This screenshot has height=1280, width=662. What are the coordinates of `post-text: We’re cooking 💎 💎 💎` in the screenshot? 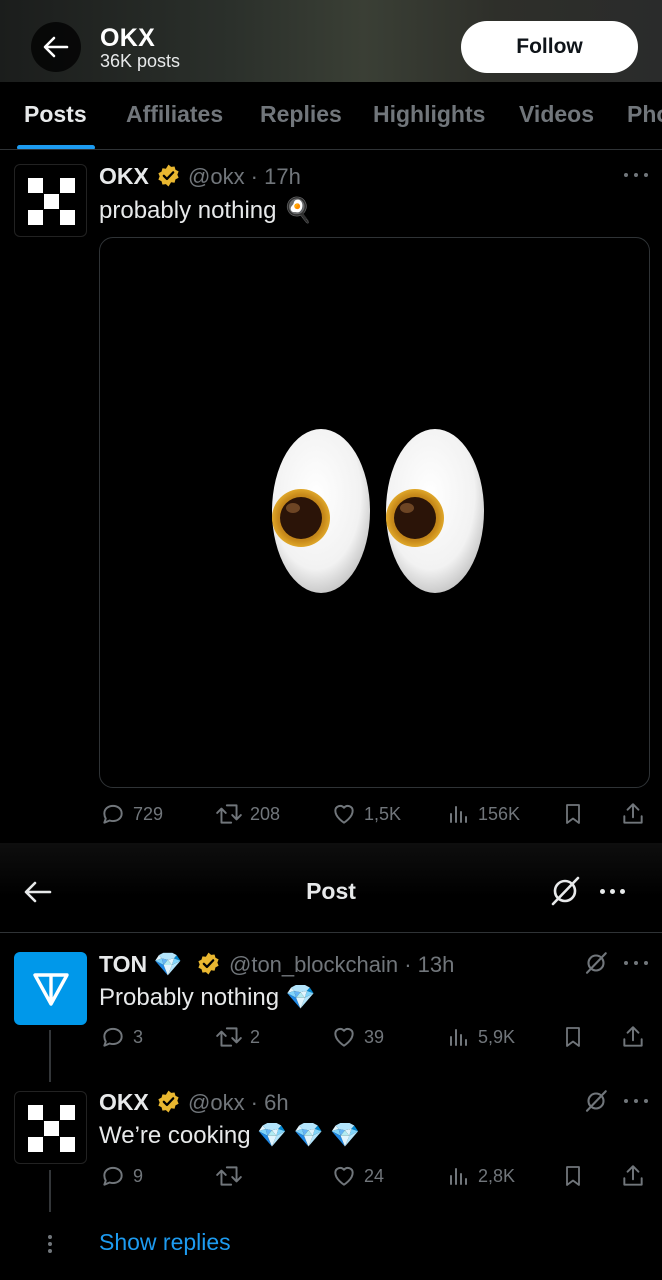 It's located at (230, 1135).